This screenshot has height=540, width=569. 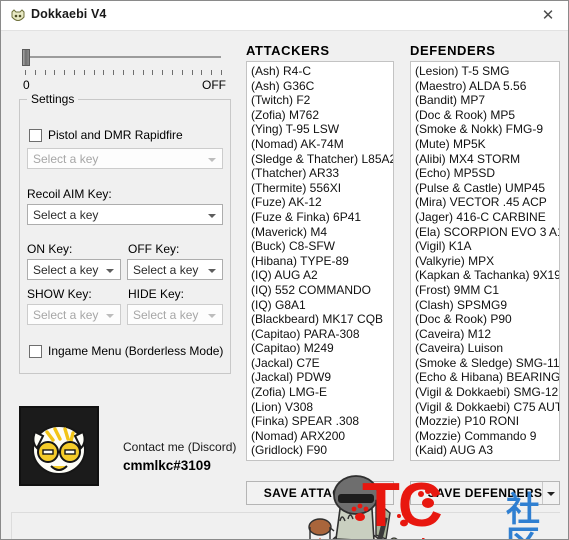 What do you see at coordinates (485, 290) in the screenshot?
I see `list-item: (Frost) 9MM C1` at bounding box center [485, 290].